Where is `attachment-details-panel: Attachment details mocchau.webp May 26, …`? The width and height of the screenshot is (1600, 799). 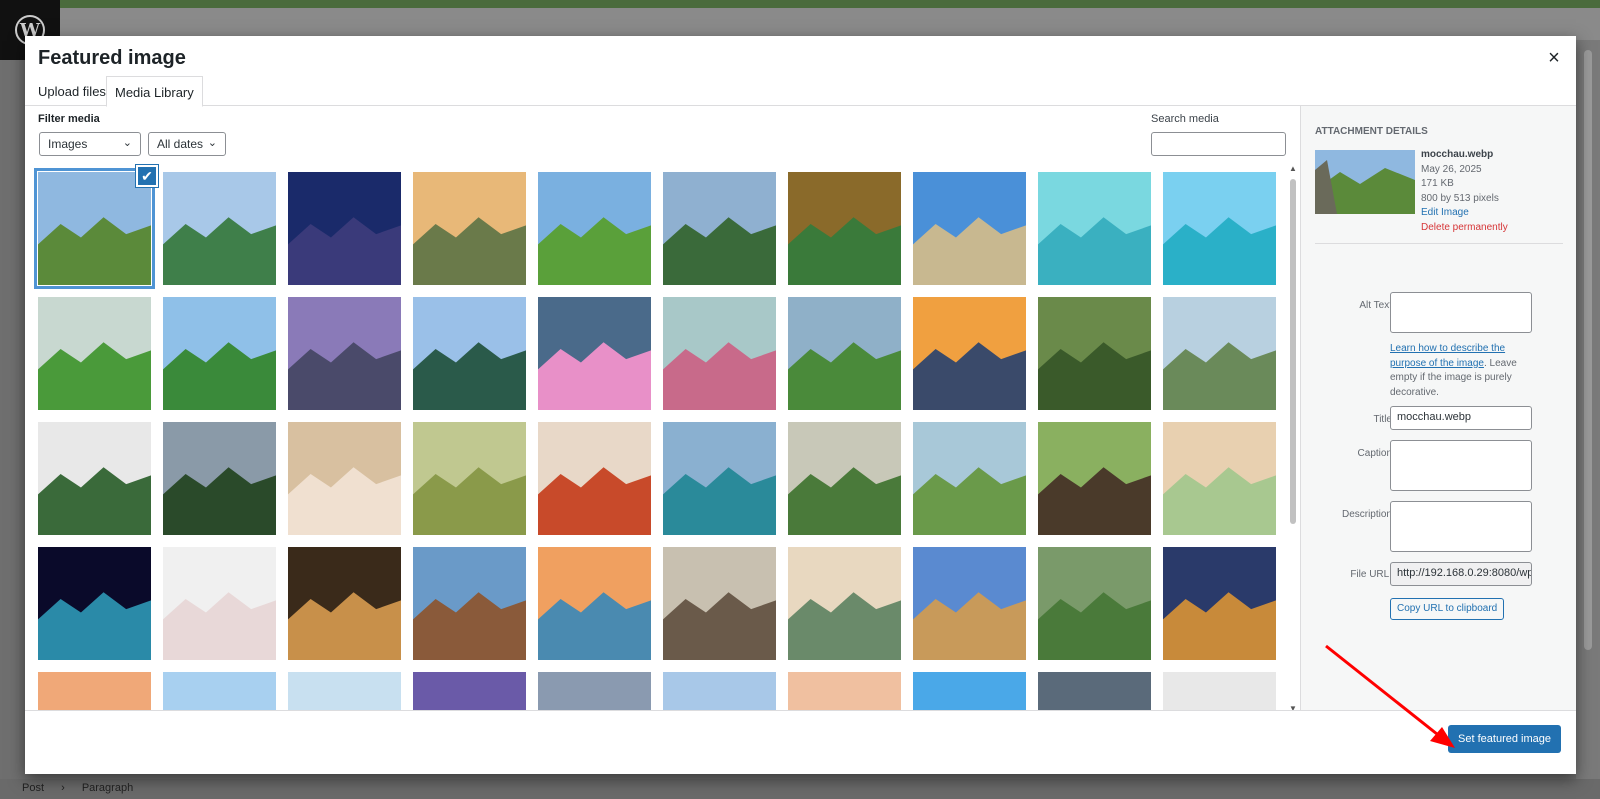 attachment-details-panel: Attachment details mocchau.webp May 26, … is located at coordinates (1438, 408).